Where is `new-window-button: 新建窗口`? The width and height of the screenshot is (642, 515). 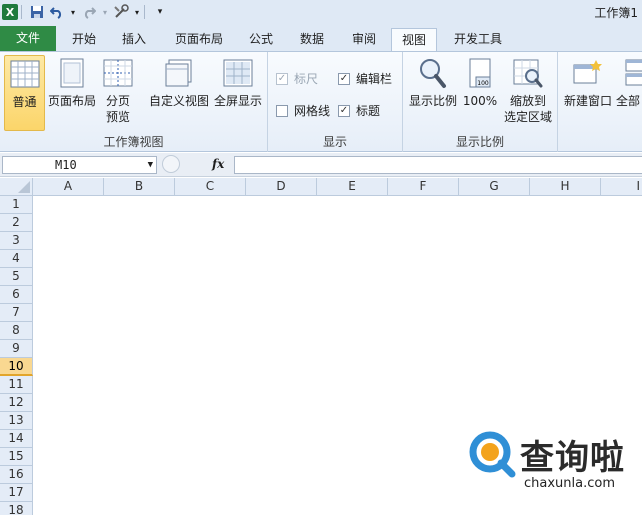
new-window-button: 新建窗口 is located at coordinates (588, 93).